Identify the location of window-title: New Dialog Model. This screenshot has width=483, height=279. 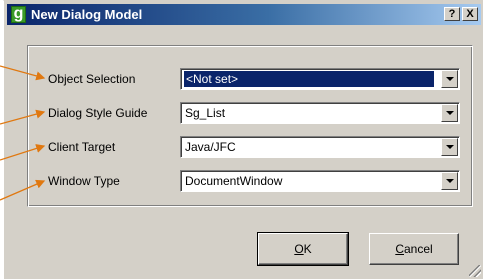
(87, 14).